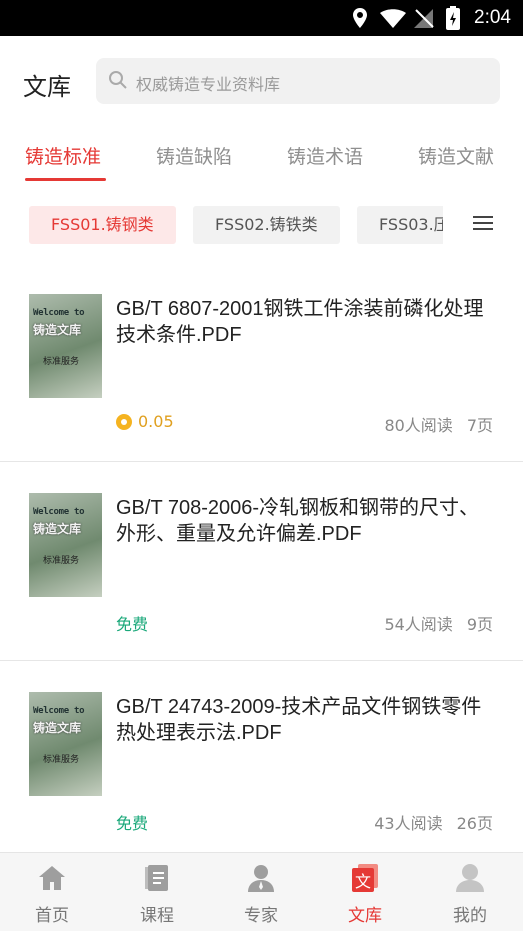  Describe the element at coordinates (298, 521) in the screenshot. I see `document-title: GB/T 708-2006-冷轧钢板和钢带的尺寸、外形、重量及允许偏差.PDF` at that location.